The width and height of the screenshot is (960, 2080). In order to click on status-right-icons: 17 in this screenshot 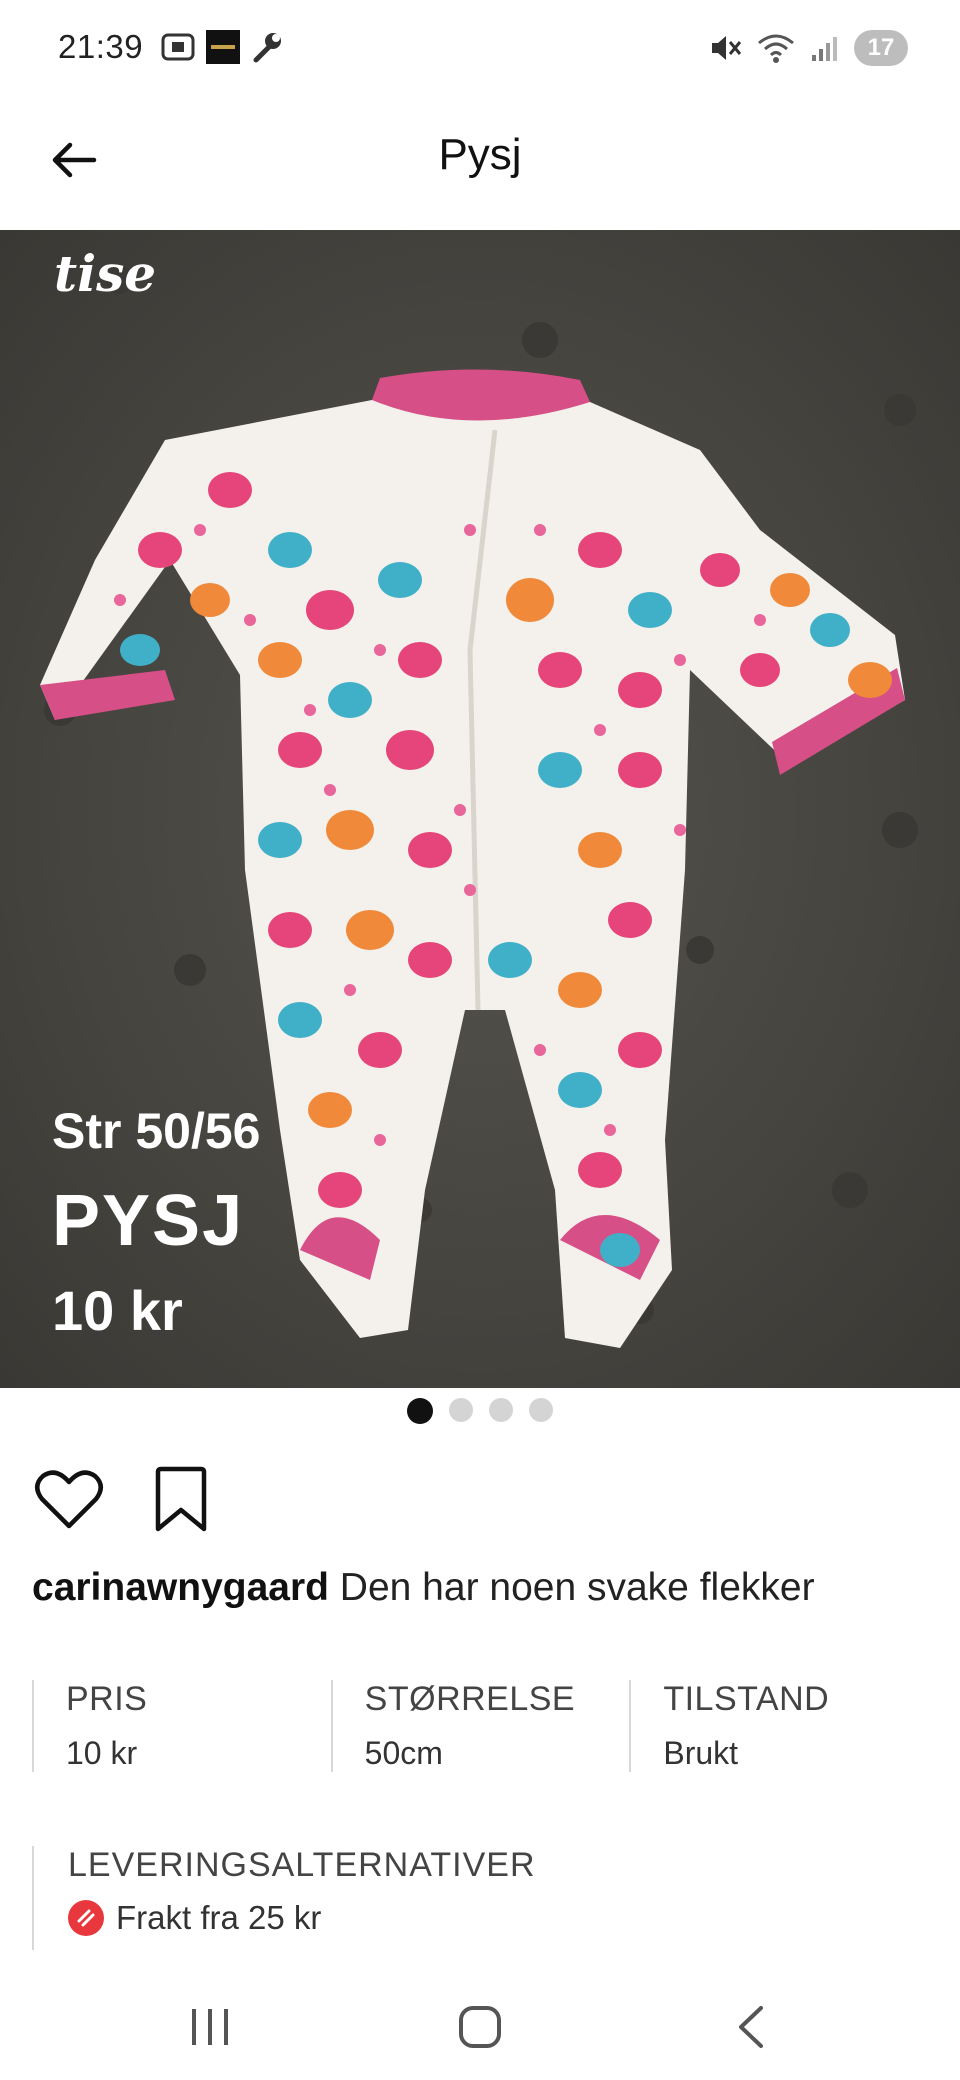, I will do `click(808, 48)`.